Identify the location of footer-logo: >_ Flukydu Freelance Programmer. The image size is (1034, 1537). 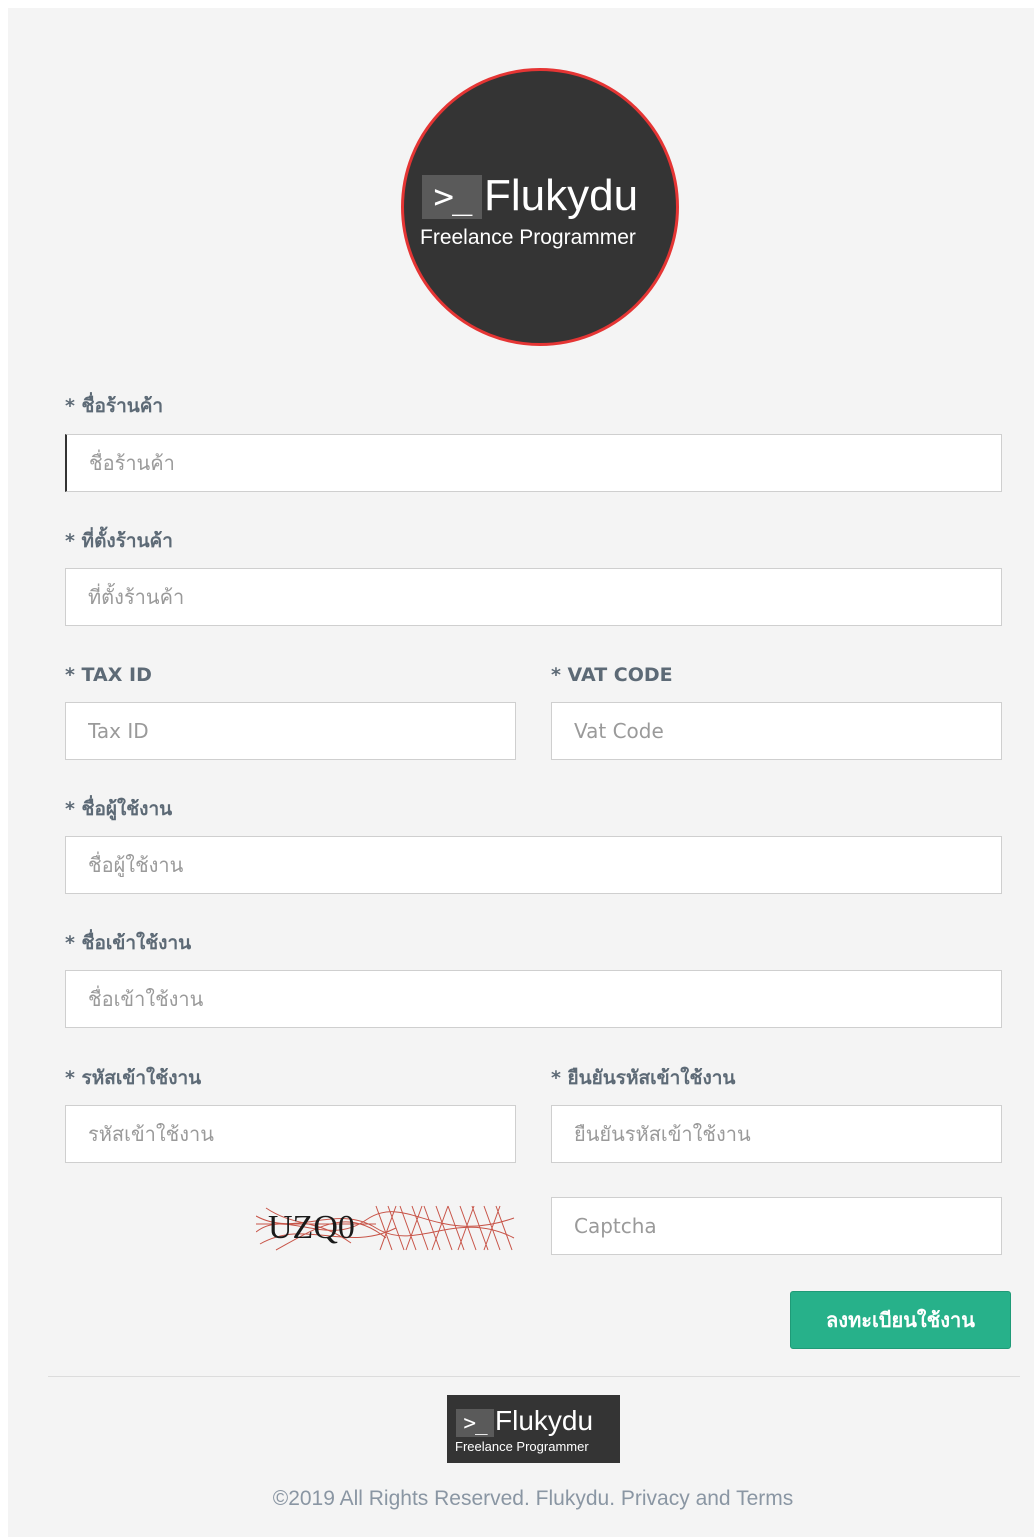
(533, 1429).